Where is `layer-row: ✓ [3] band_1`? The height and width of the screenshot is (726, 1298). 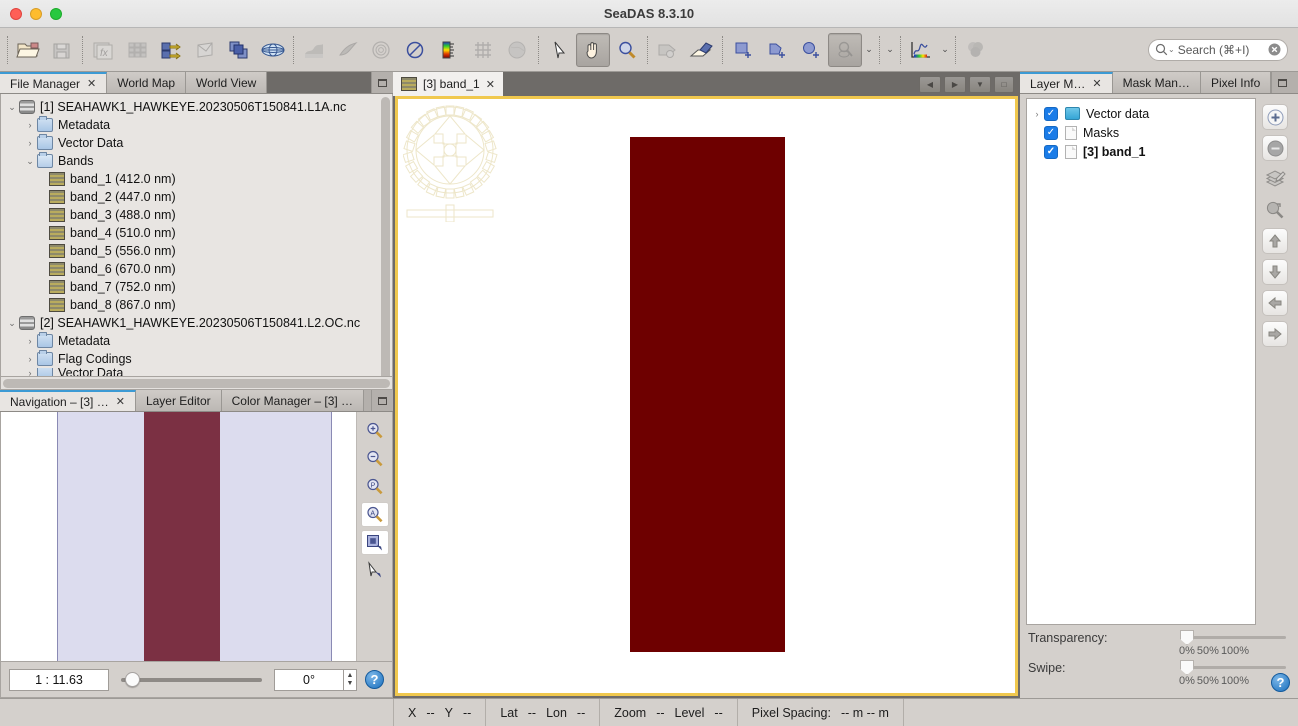
layer-row: ✓ [3] band_1 is located at coordinates (1141, 151).